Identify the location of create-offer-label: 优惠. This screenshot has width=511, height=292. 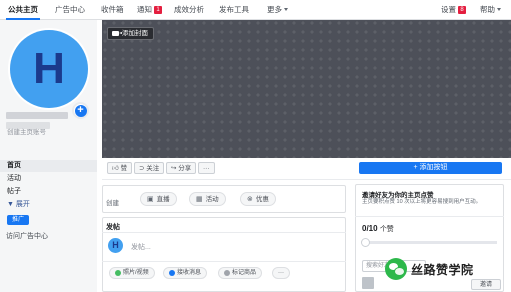
(262, 199).